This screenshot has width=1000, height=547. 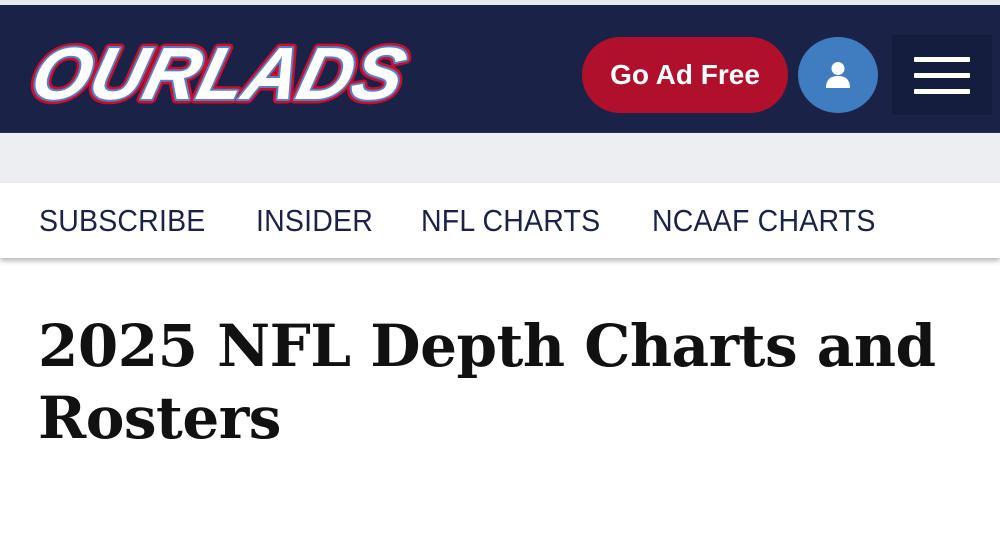 What do you see at coordinates (500, 157) in the screenshot?
I see `header-spacer-band` at bounding box center [500, 157].